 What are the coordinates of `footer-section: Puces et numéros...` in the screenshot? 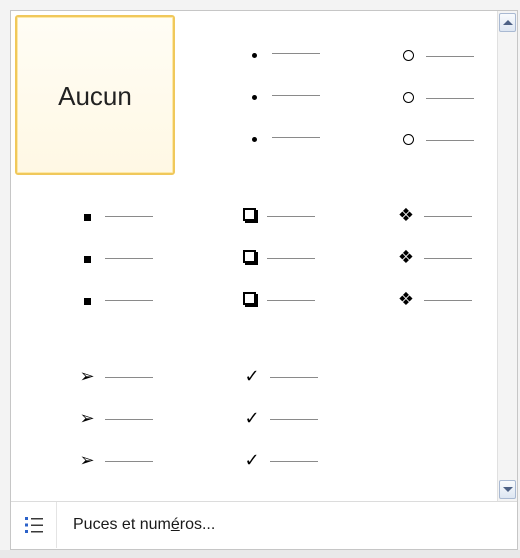 It's located at (264, 525).